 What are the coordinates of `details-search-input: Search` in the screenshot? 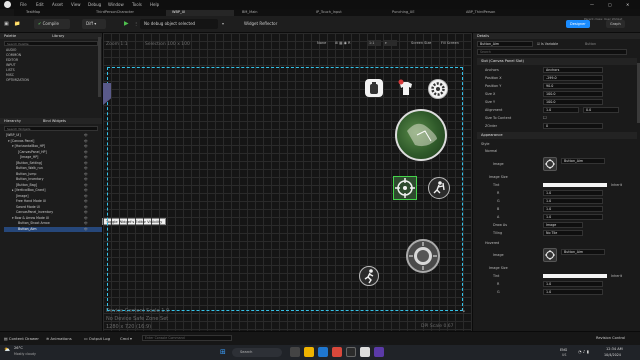 It's located at (552, 52).